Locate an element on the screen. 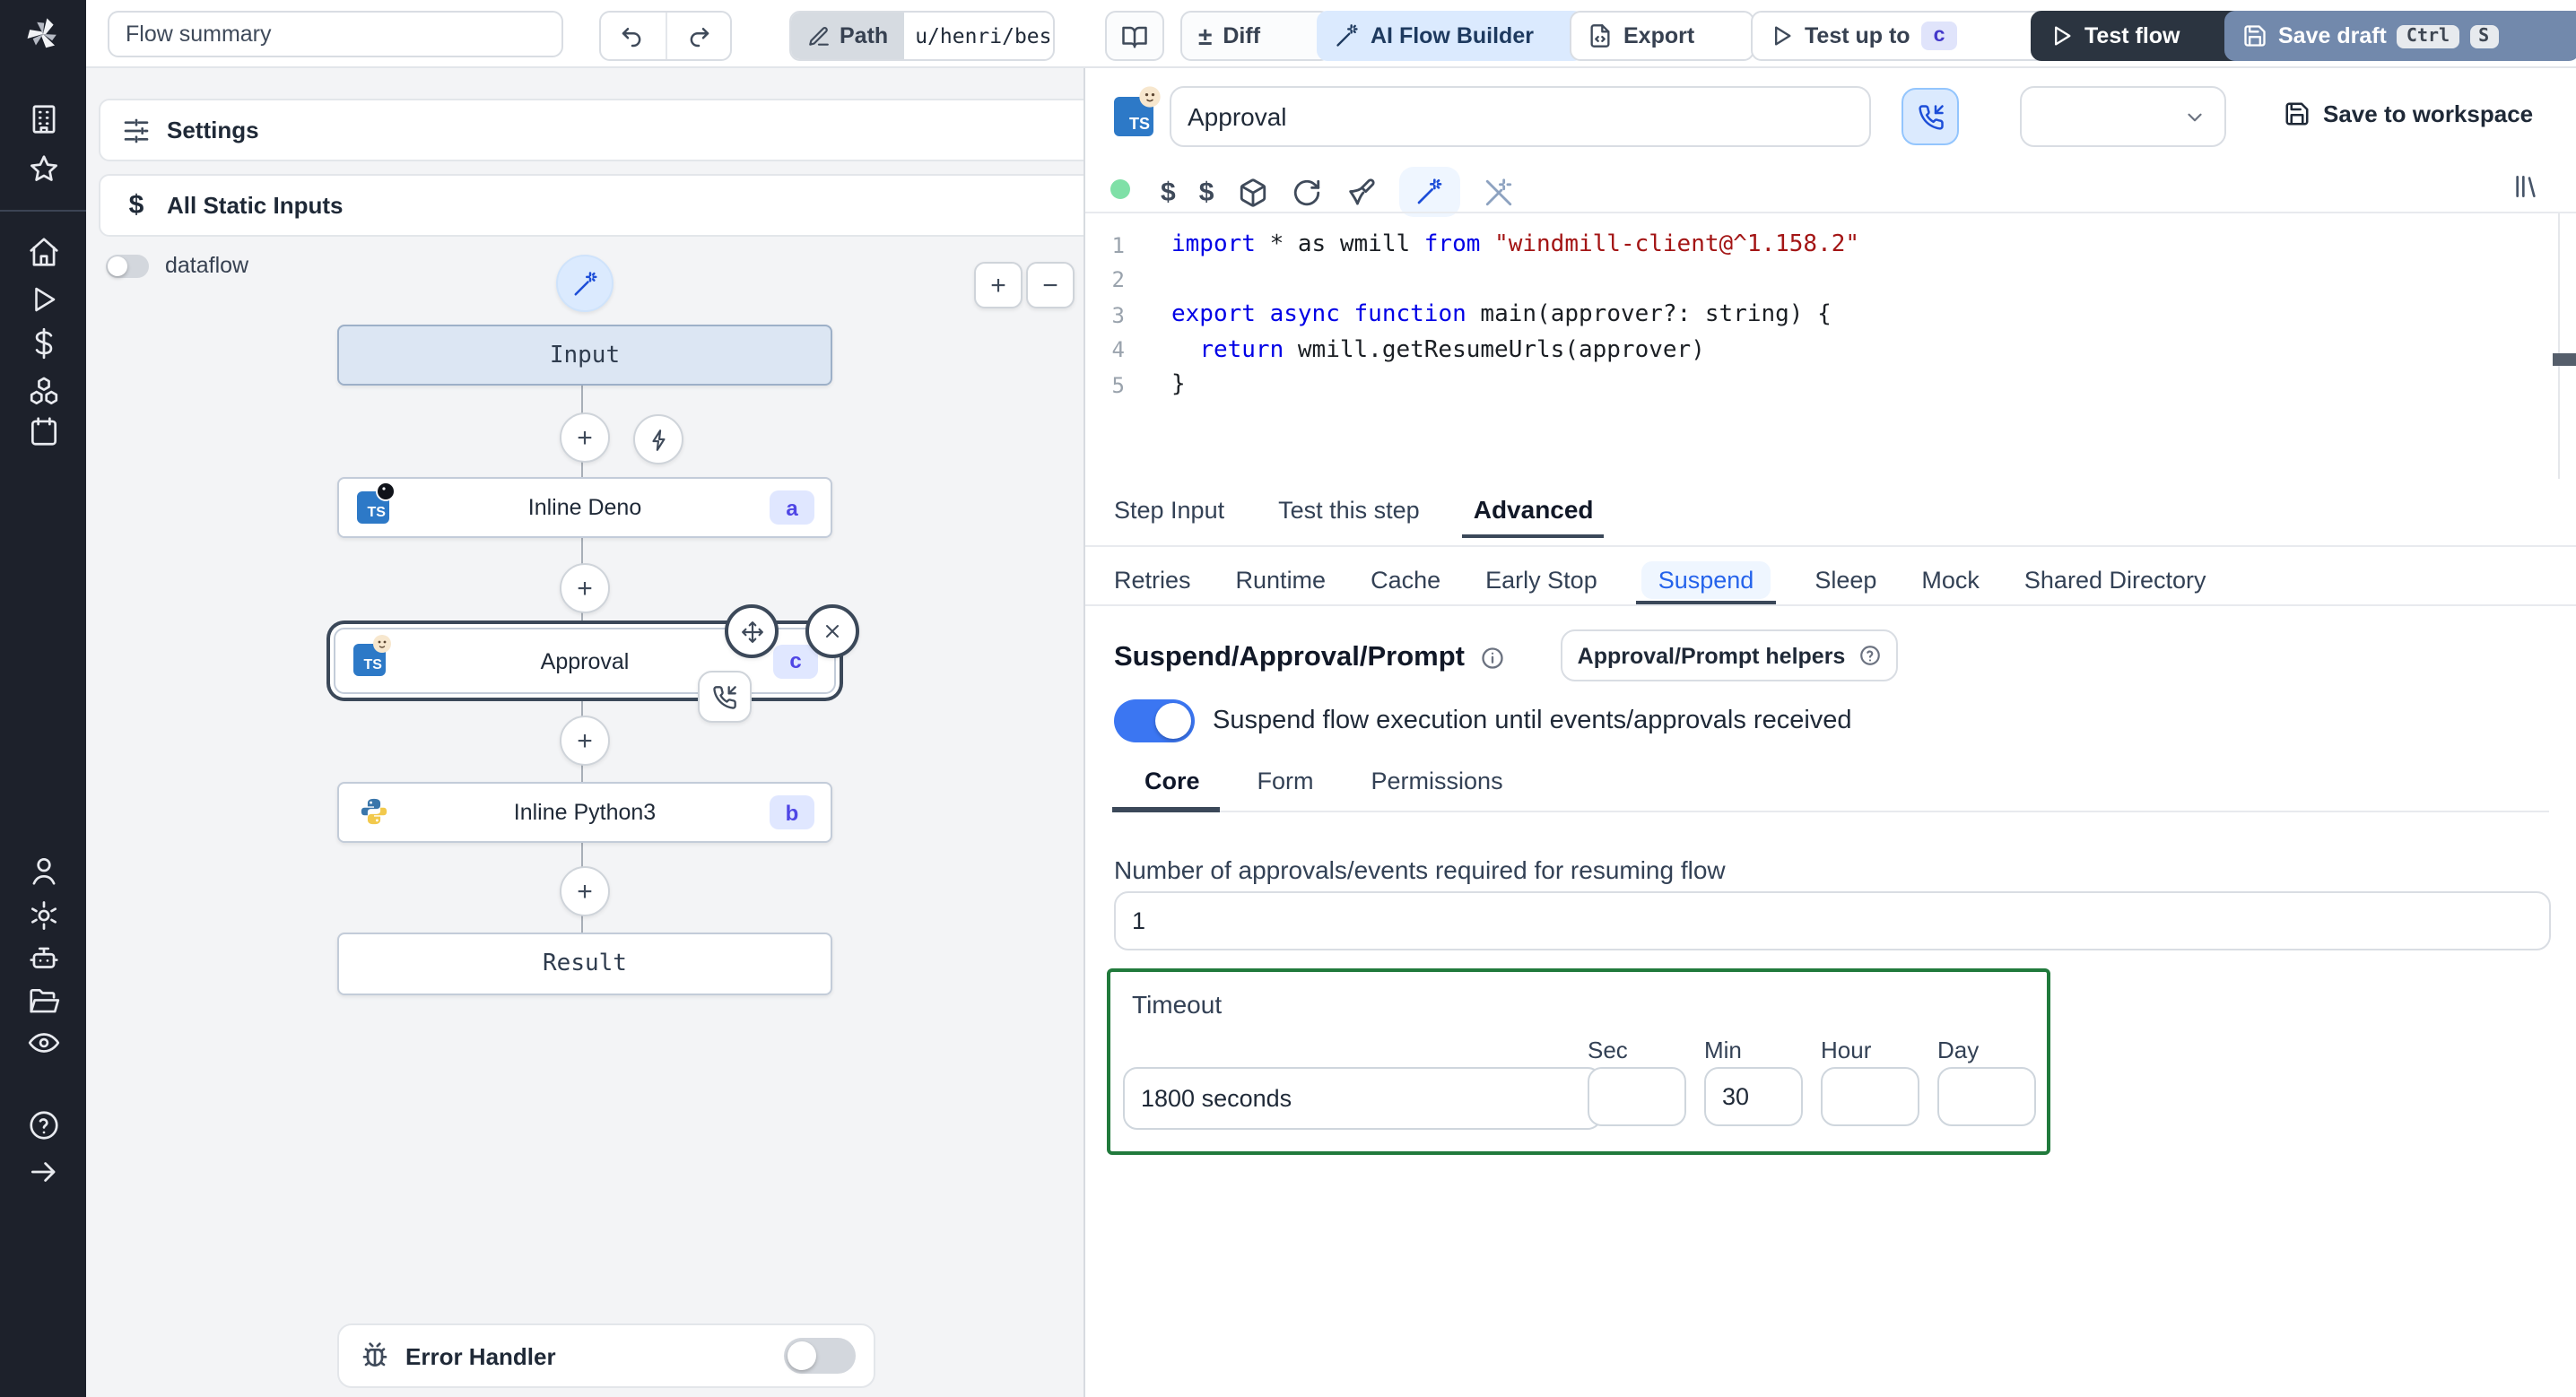  subtab-shared-directory: Shared Directory is located at coordinates (2115, 579).